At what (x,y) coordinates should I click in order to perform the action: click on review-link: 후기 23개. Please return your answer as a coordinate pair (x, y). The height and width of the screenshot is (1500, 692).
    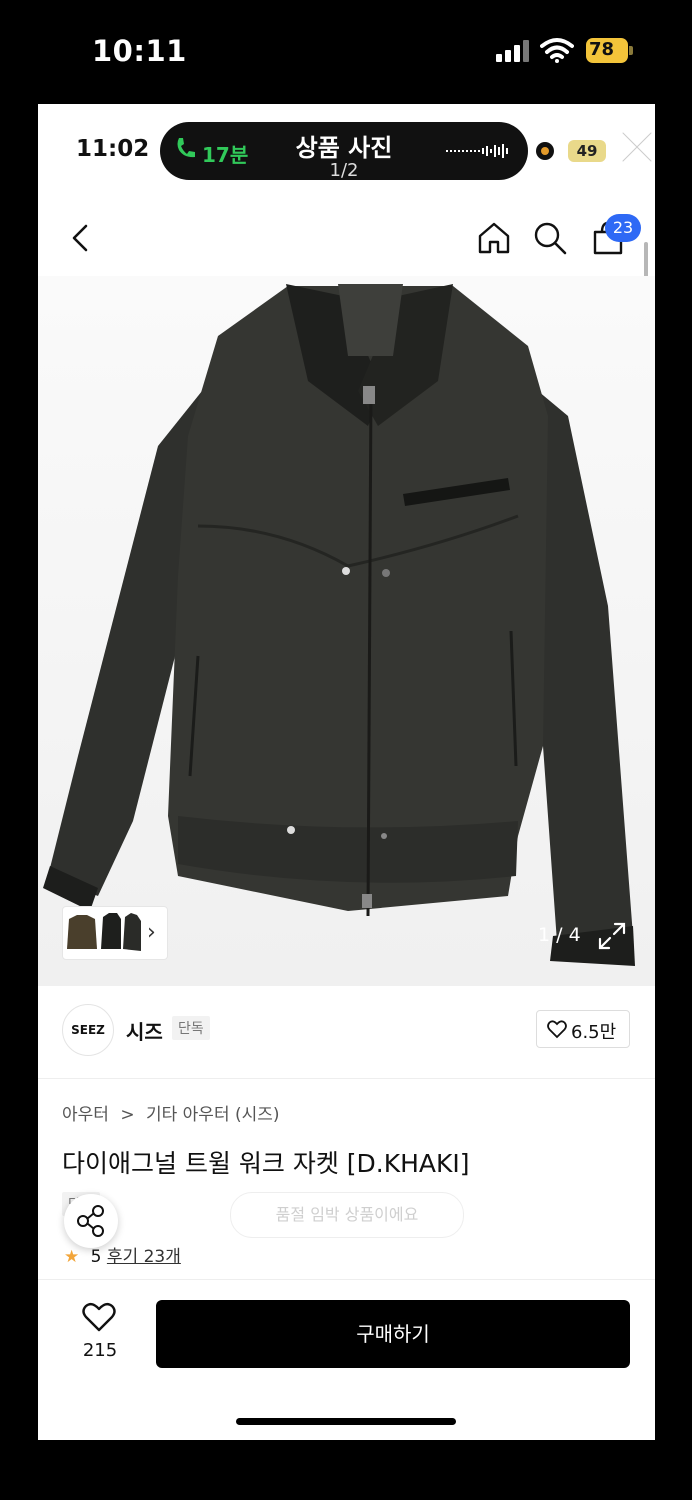
    Looking at the image, I should click on (144, 1257).